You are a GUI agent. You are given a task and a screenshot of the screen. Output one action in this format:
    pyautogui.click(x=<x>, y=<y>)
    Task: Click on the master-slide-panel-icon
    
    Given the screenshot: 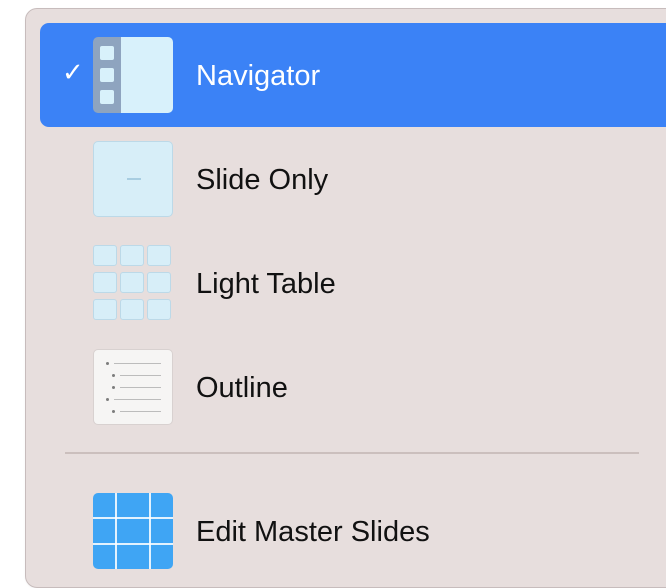 What is the action you would take?
    pyautogui.click(x=133, y=531)
    